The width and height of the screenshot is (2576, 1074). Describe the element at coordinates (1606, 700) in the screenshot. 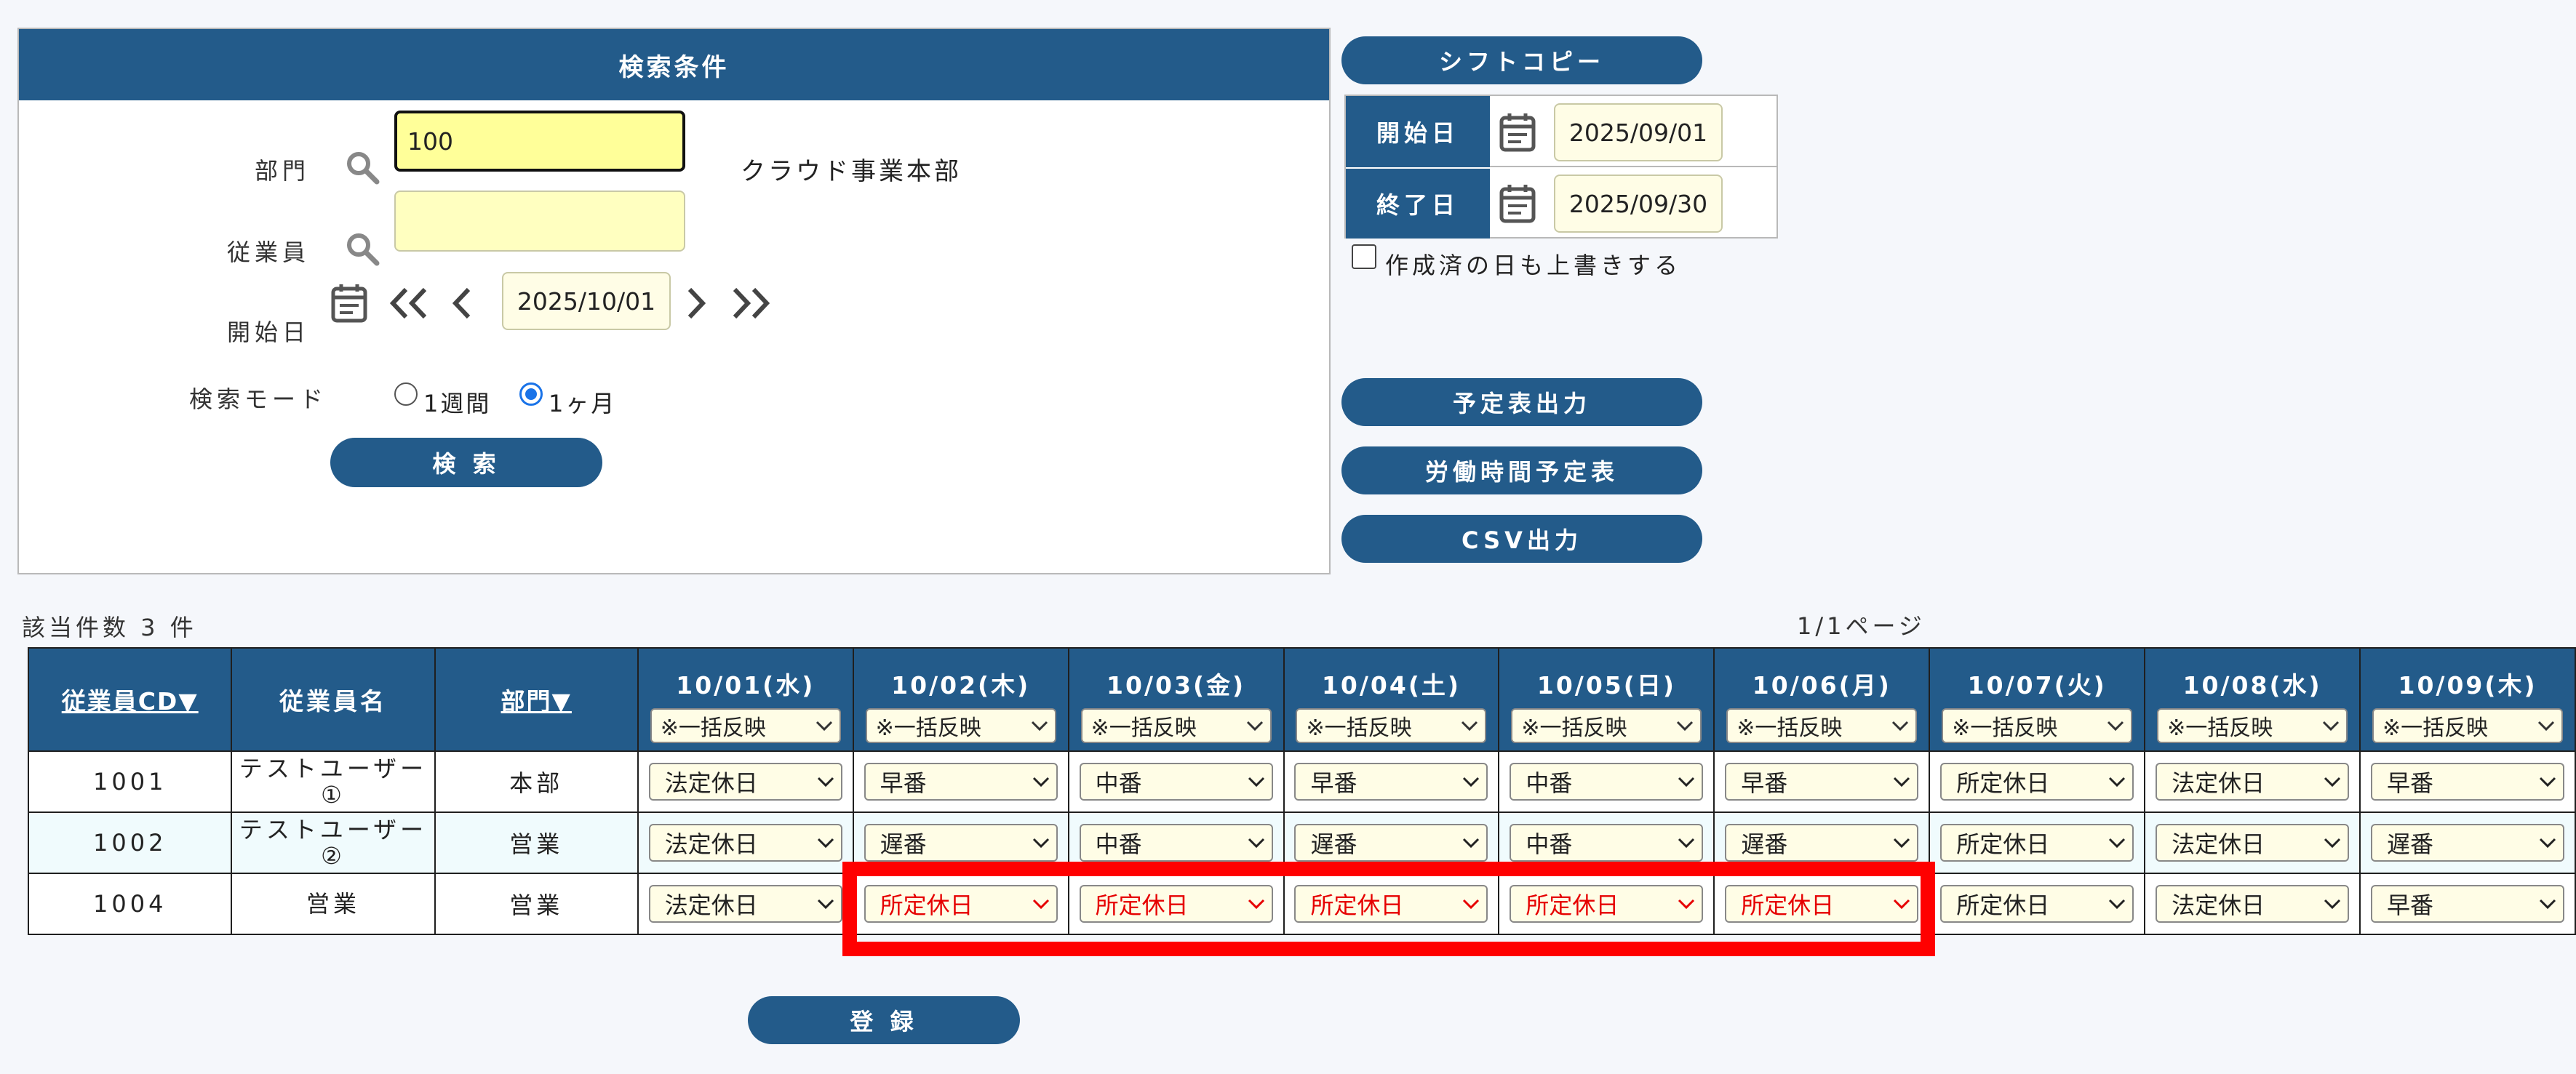

I see `day-header: 10/05(日) ※一括反映` at that location.